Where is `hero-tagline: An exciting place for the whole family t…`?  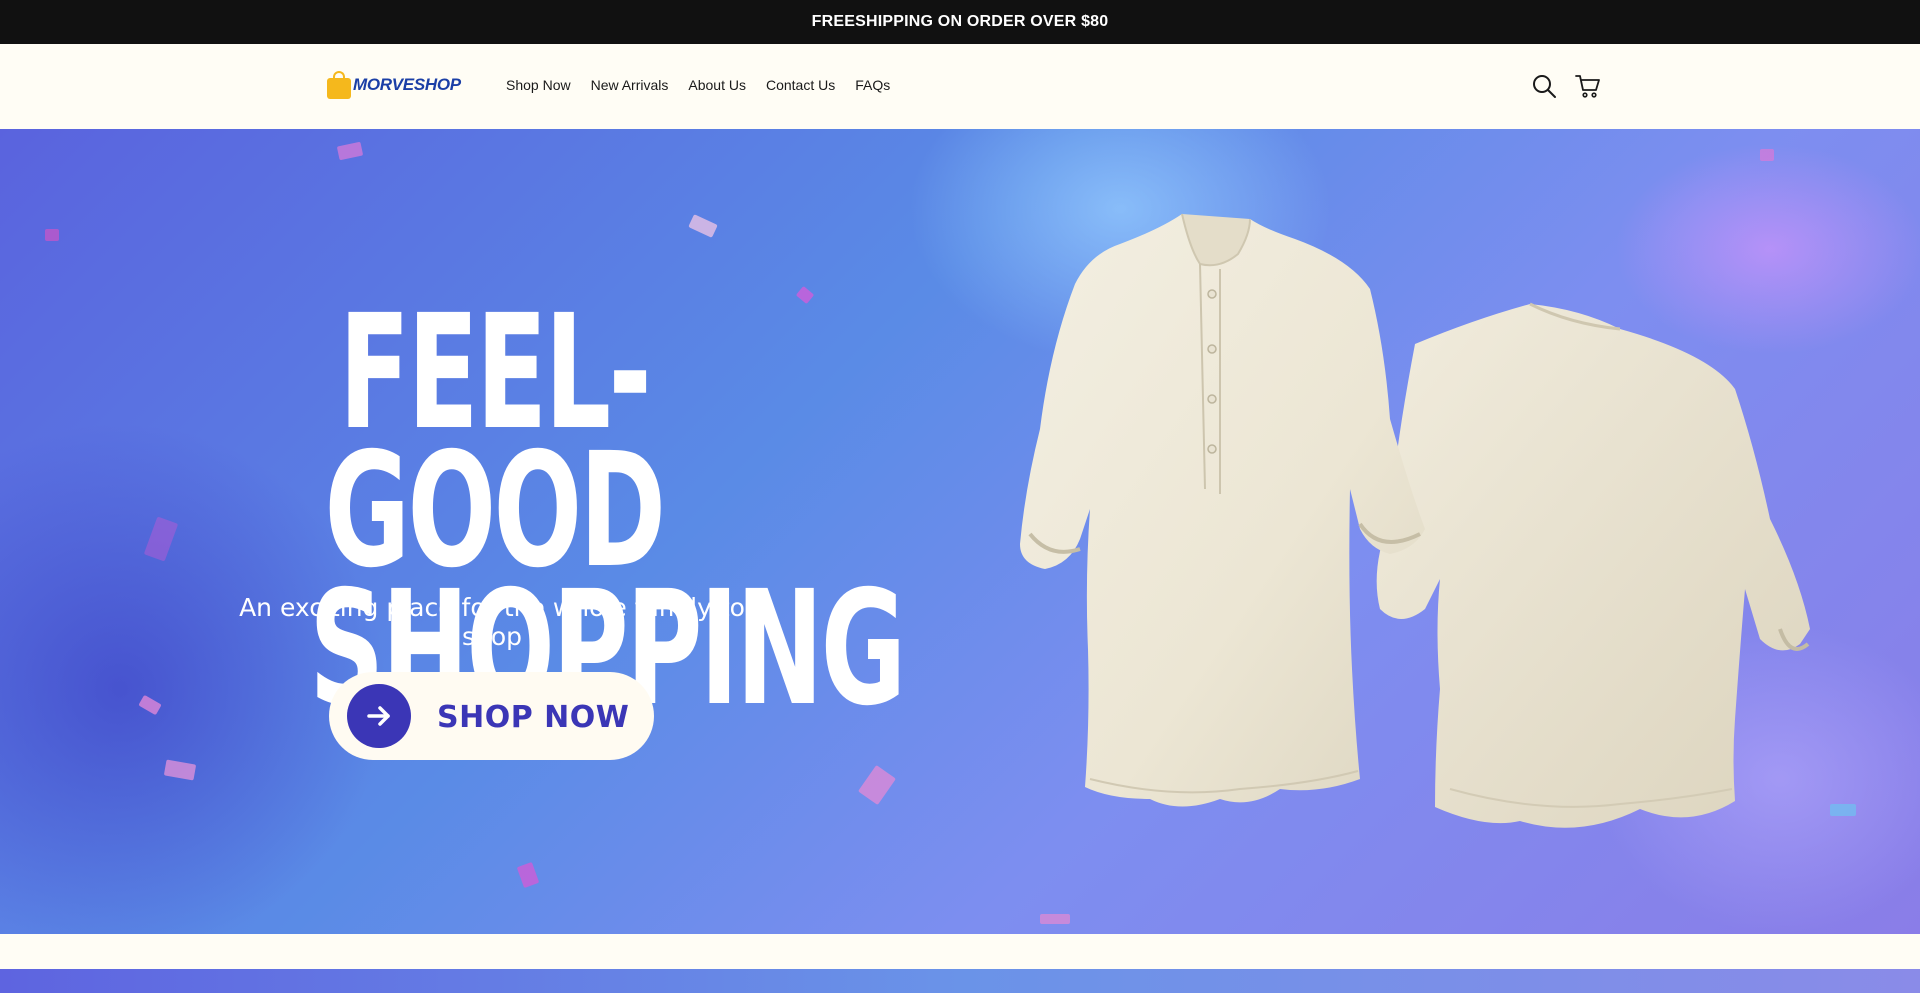
hero-tagline: An exciting place for the whole family t… is located at coordinates (492, 622).